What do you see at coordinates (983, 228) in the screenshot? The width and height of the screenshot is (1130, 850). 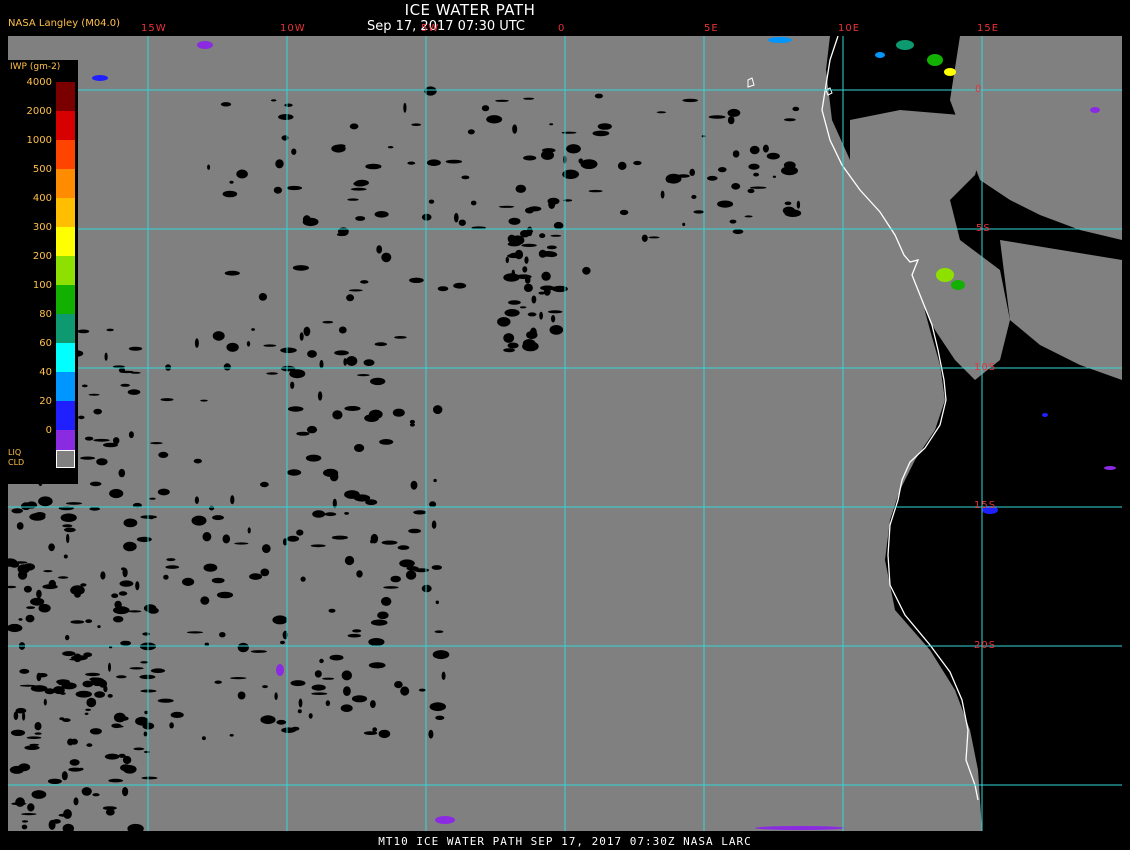 I see `lat-label-5s: 5S` at bounding box center [983, 228].